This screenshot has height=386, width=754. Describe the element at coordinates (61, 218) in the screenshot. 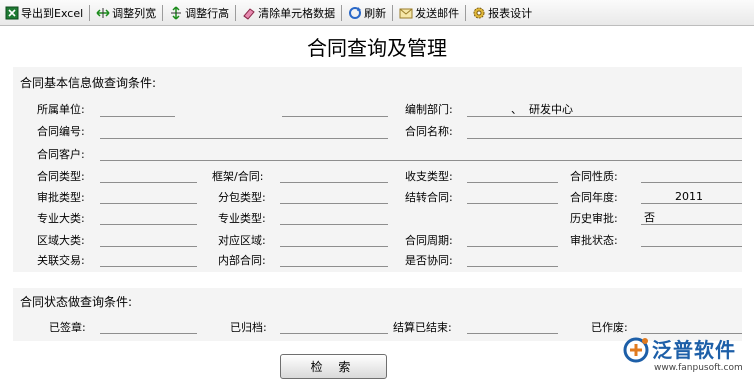

I see `major-class-label: 专业大类:` at that location.